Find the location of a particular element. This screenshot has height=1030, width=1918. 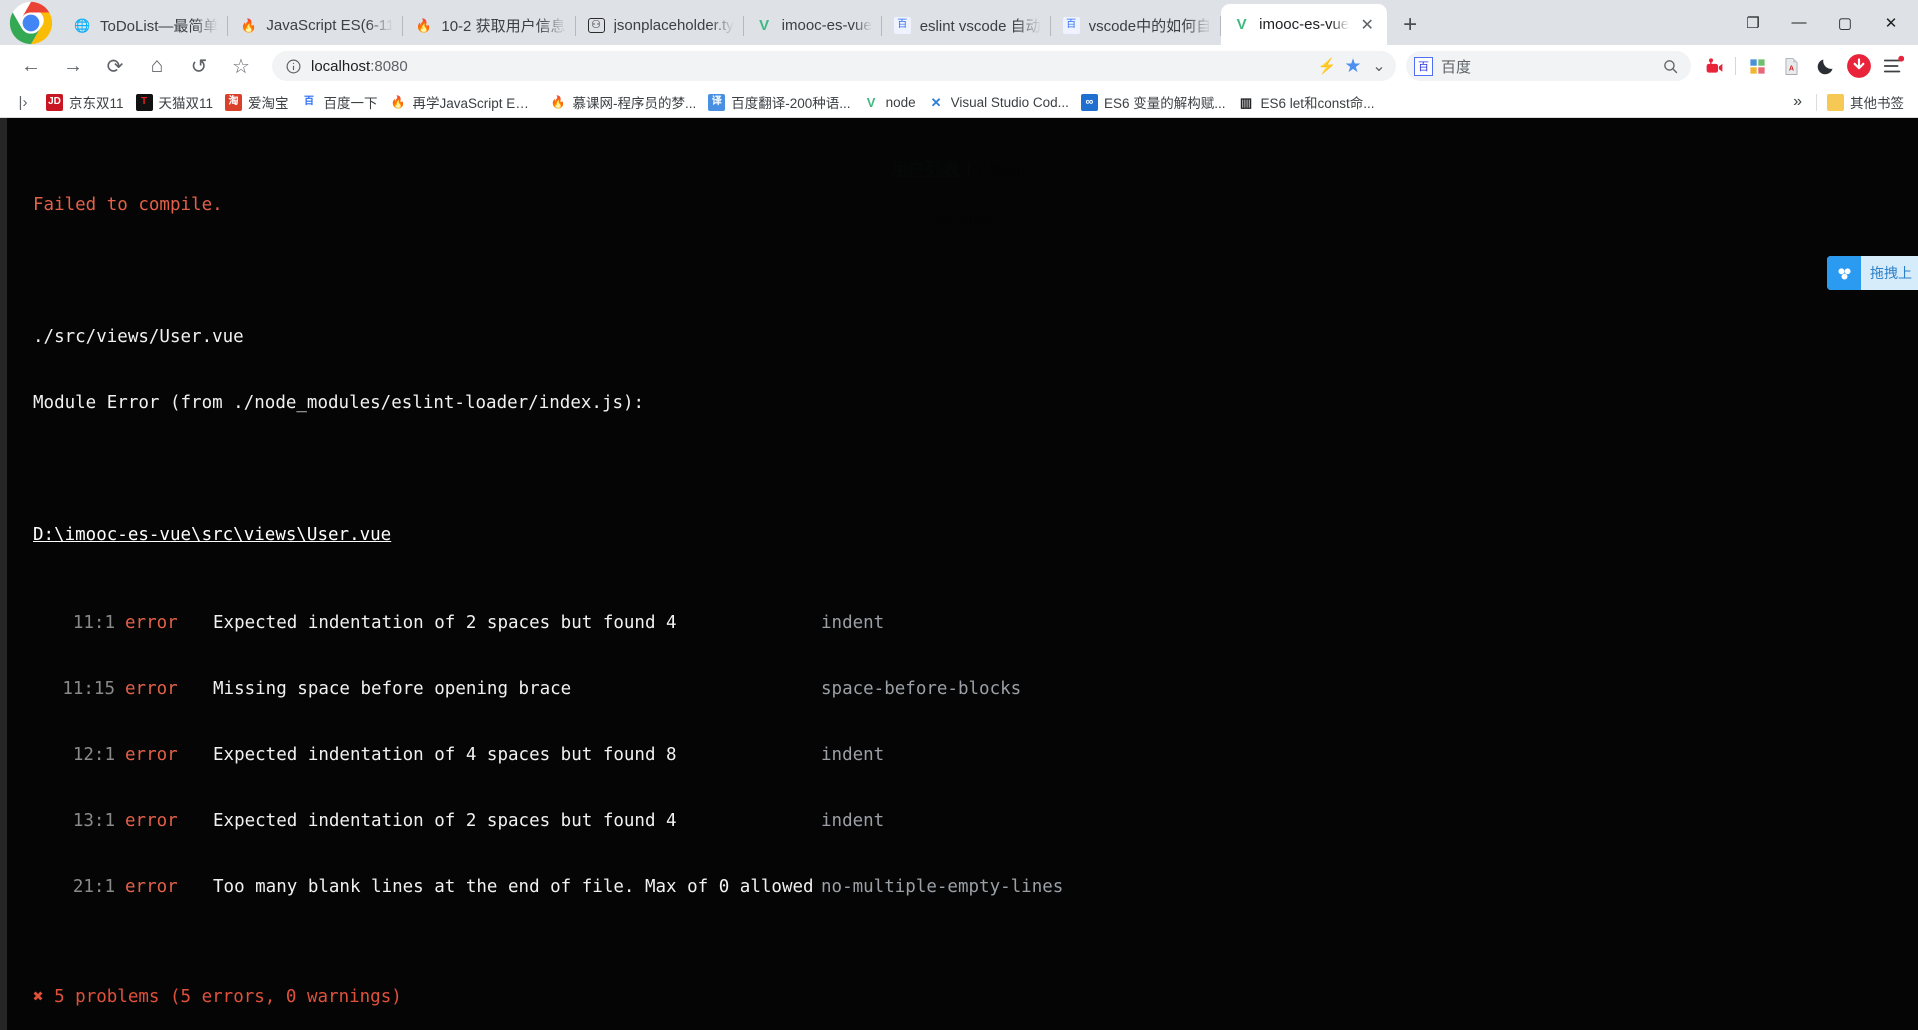

bookmark-taobao: 淘 爱淘宝 is located at coordinates (257, 102).